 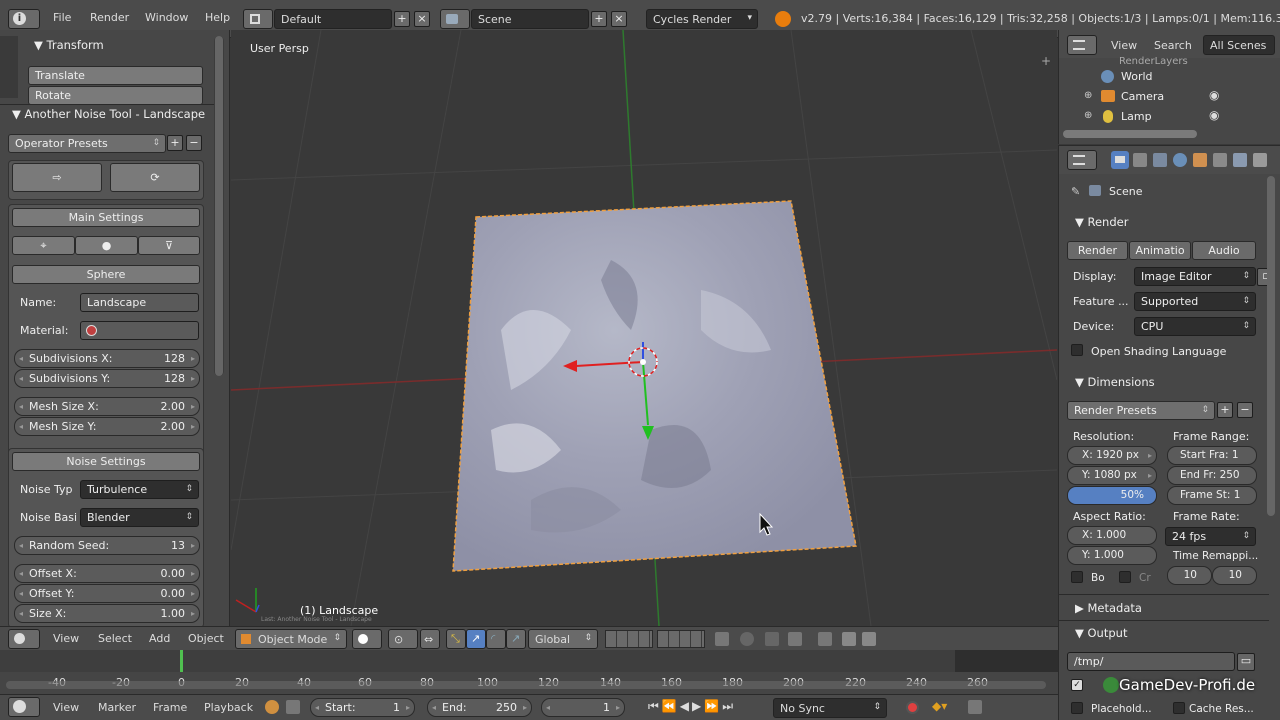 What do you see at coordinates (1195, 301) in the screenshot?
I see `feature-set-select: Supported ⇕` at bounding box center [1195, 301].